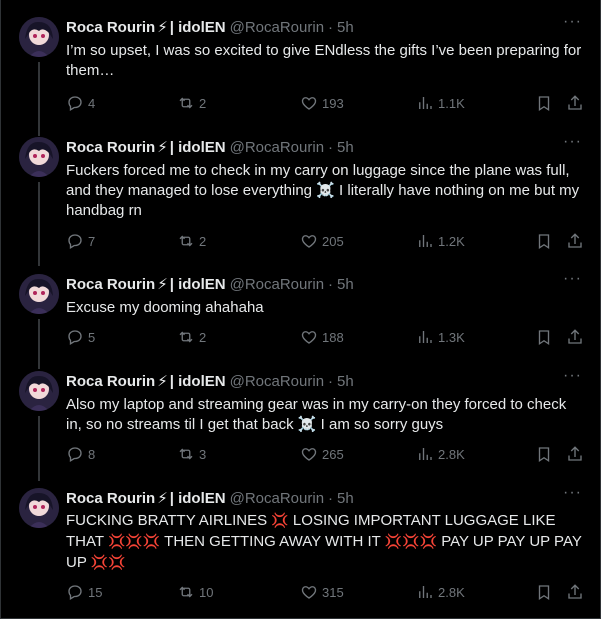 The image size is (601, 619). I want to click on reply-button: 4, so click(80, 103).